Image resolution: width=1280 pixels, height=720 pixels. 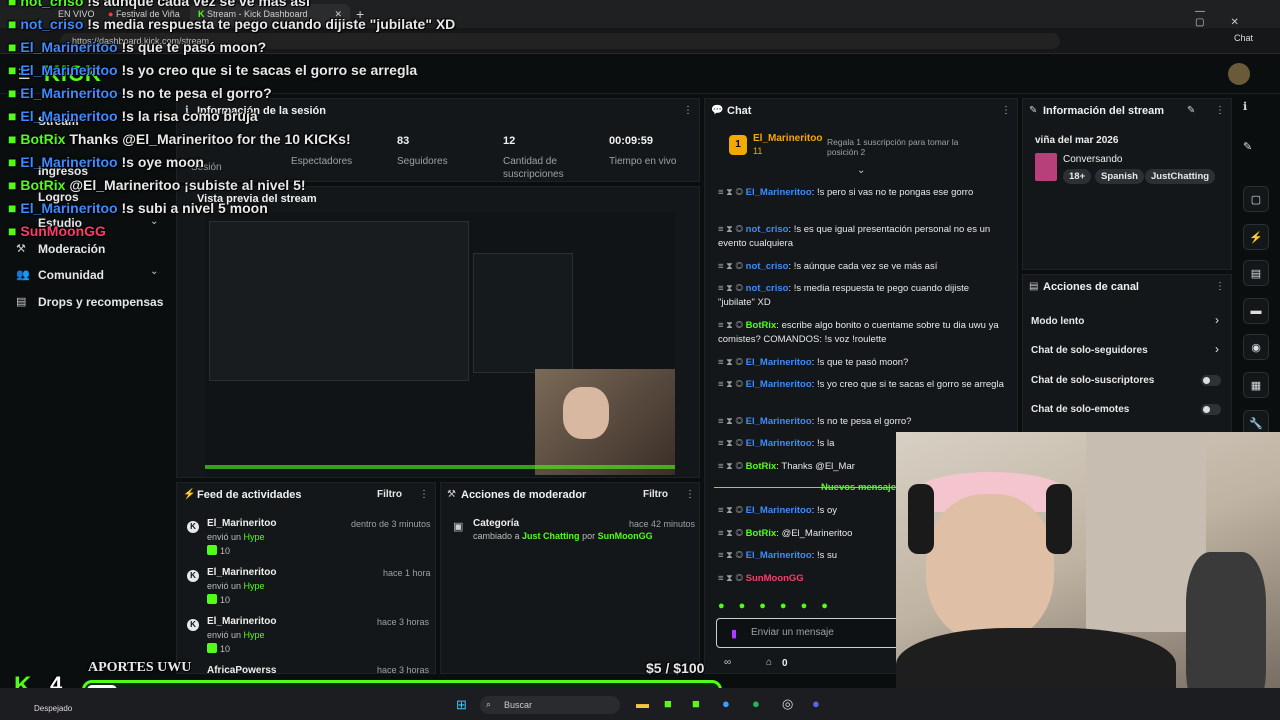 What do you see at coordinates (489, 704) in the screenshot?
I see `search-icon: ⌕` at bounding box center [489, 704].